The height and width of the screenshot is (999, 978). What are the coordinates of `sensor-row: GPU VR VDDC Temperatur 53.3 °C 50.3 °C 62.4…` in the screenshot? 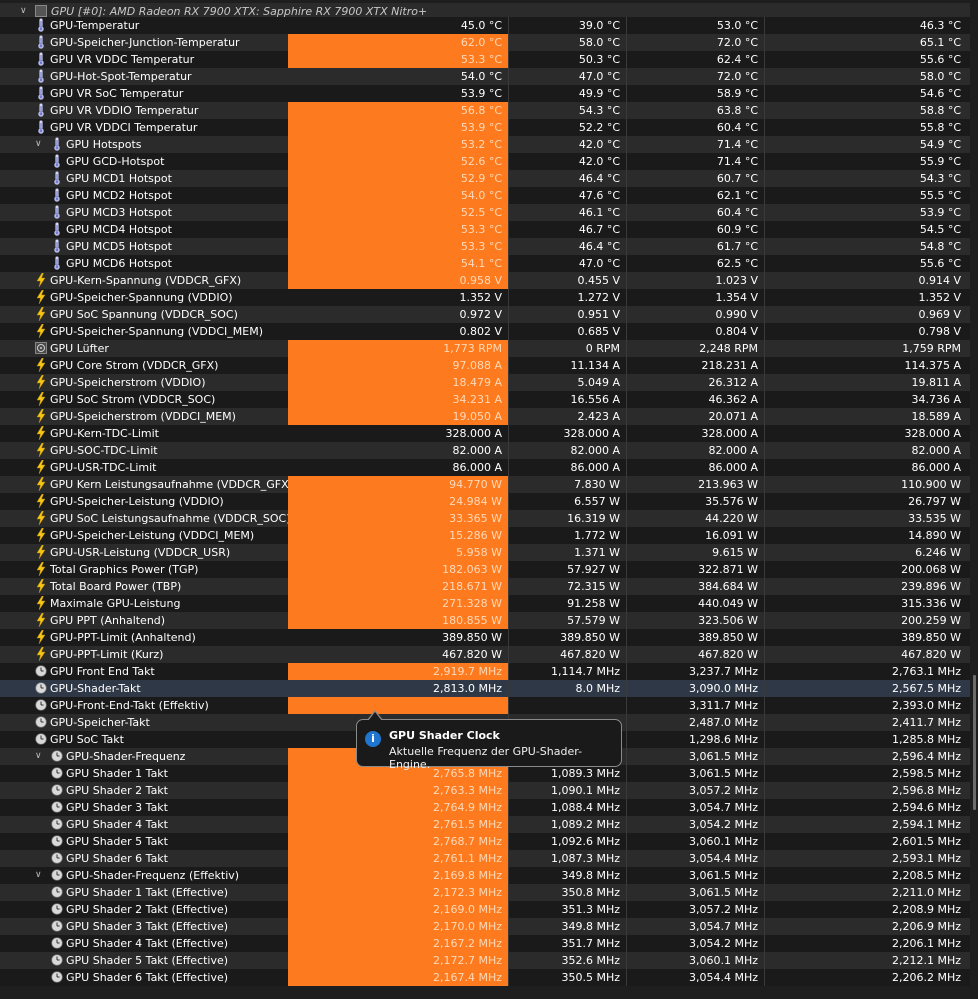 It's located at (489, 59).